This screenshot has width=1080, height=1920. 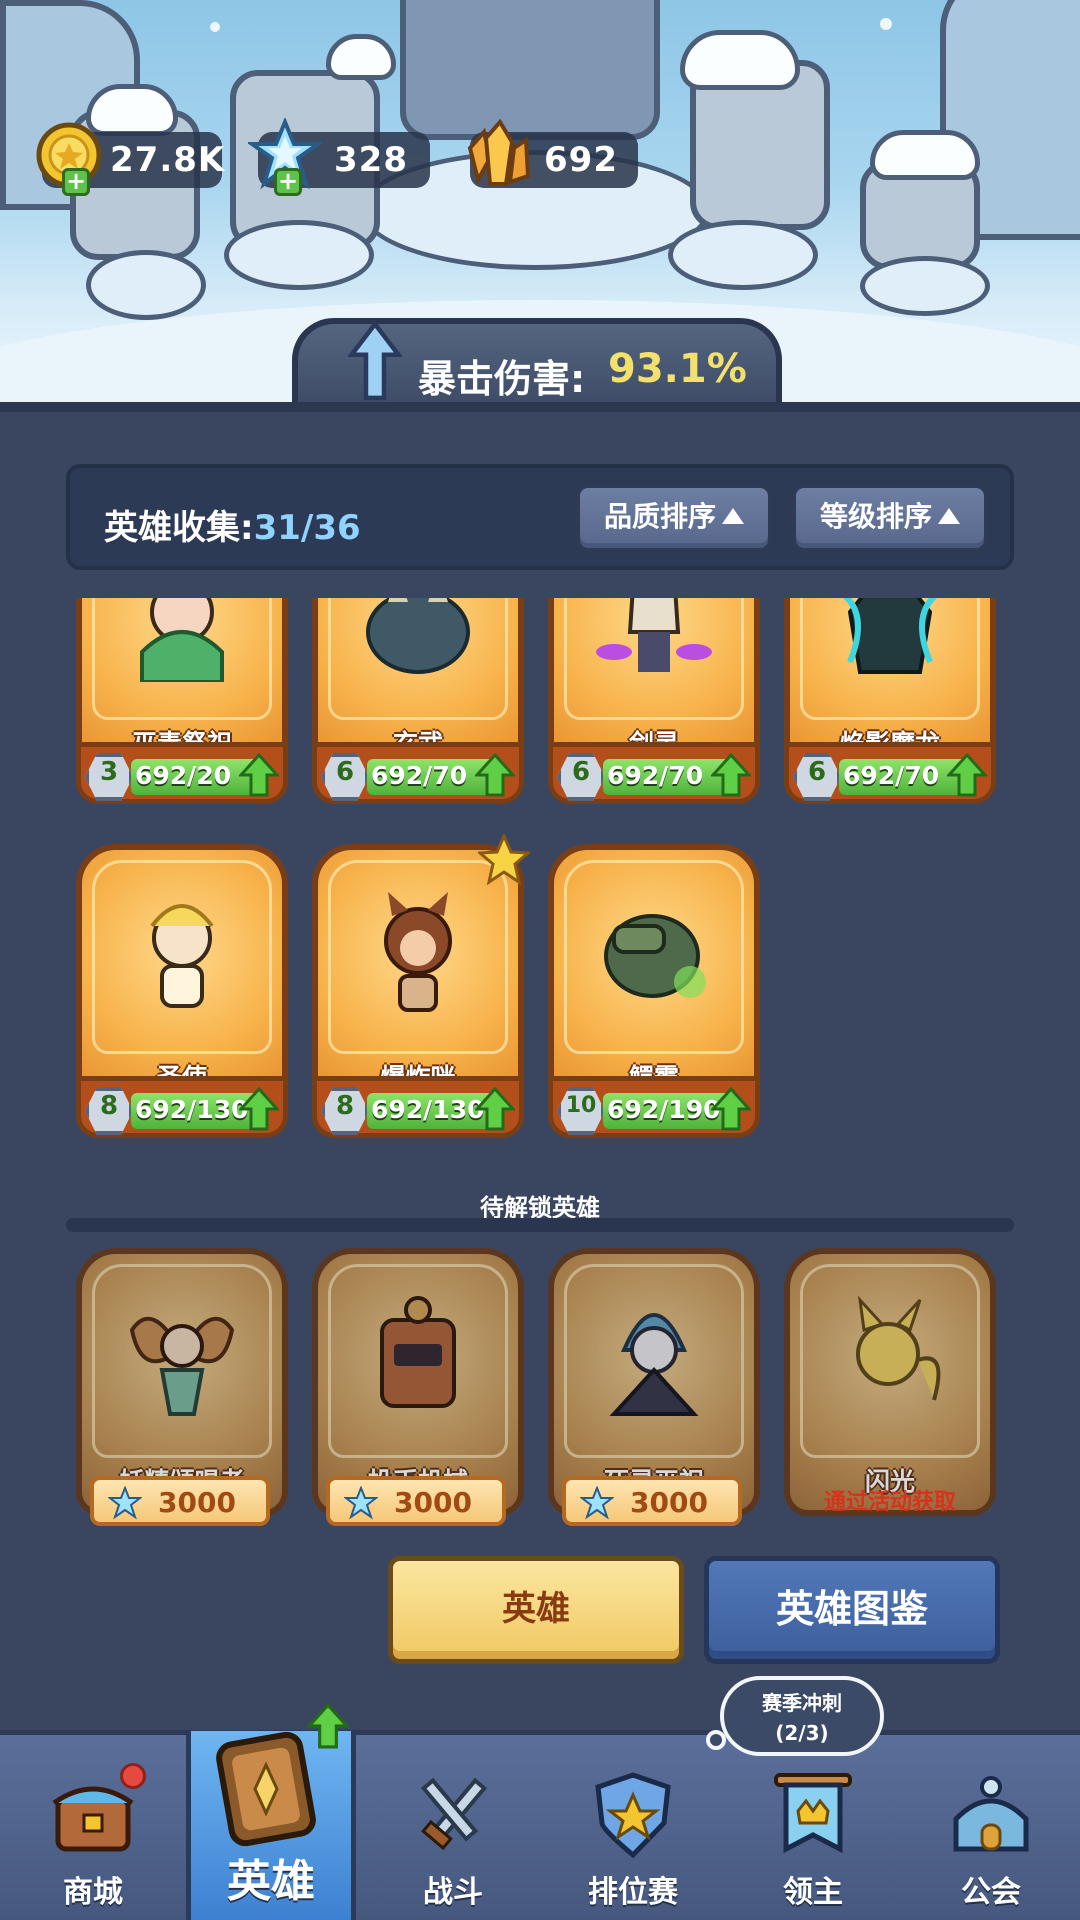 I want to click on shard-progress-text: 692/20, so click(x=183, y=775).